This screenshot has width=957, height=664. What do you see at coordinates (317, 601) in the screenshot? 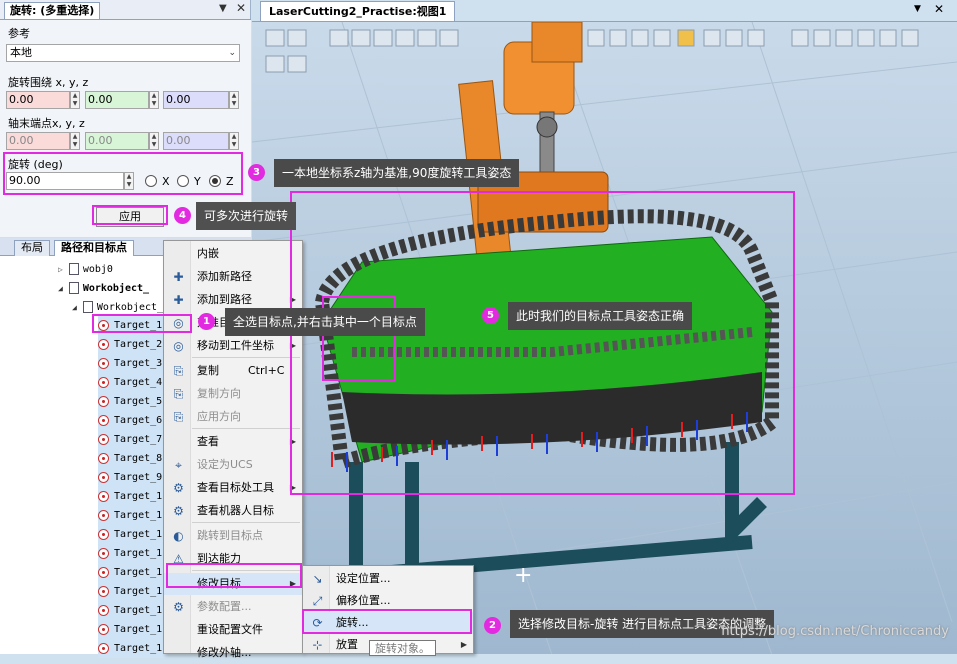
I see `offset-icon: ⤢` at bounding box center [317, 601].